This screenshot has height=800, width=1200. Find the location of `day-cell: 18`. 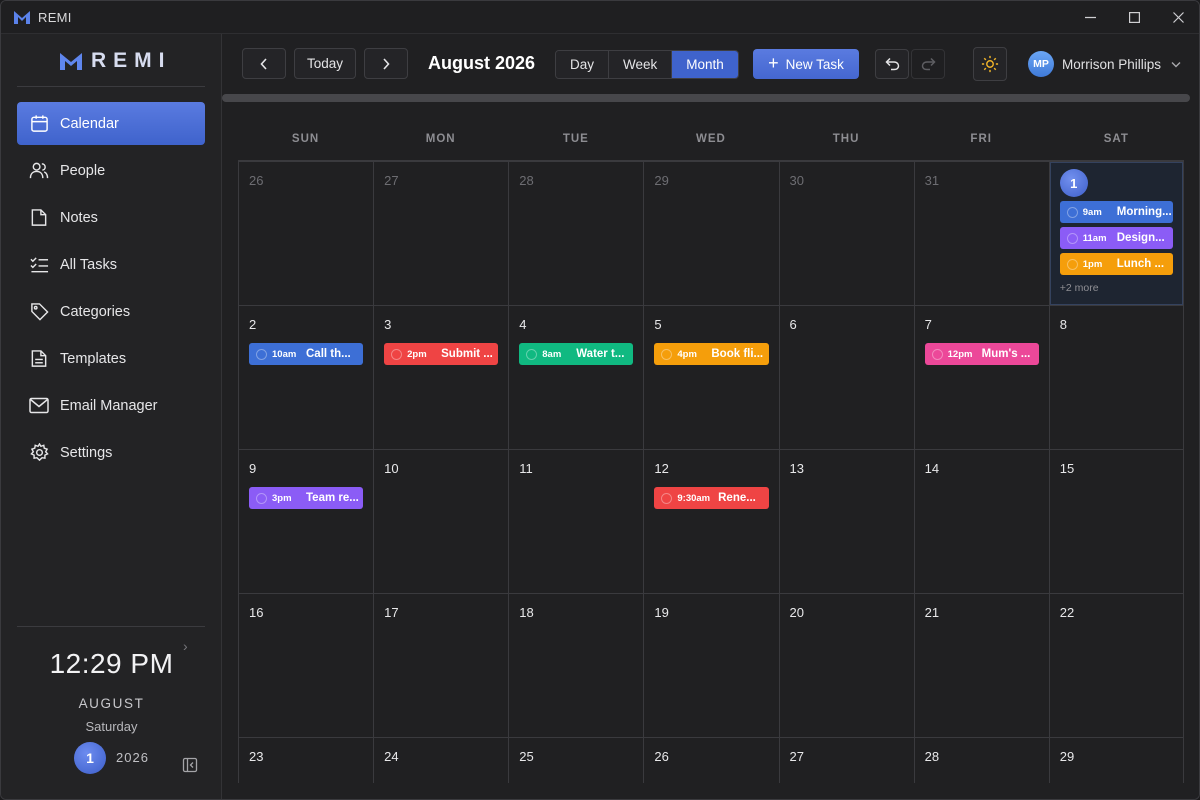

day-cell: 18 is located at coordinates (575, 665).